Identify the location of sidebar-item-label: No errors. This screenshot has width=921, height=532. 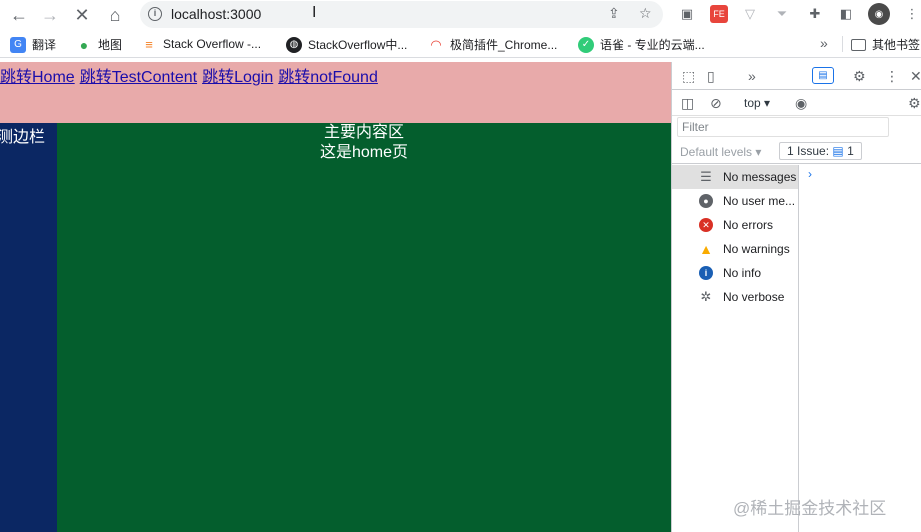
(748, 225).